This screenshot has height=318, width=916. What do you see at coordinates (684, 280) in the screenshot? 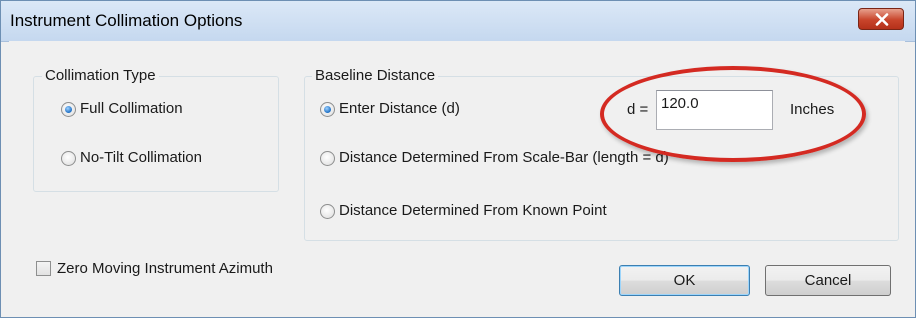
I see `ok-button: OK` at bounding box center [684, 280].